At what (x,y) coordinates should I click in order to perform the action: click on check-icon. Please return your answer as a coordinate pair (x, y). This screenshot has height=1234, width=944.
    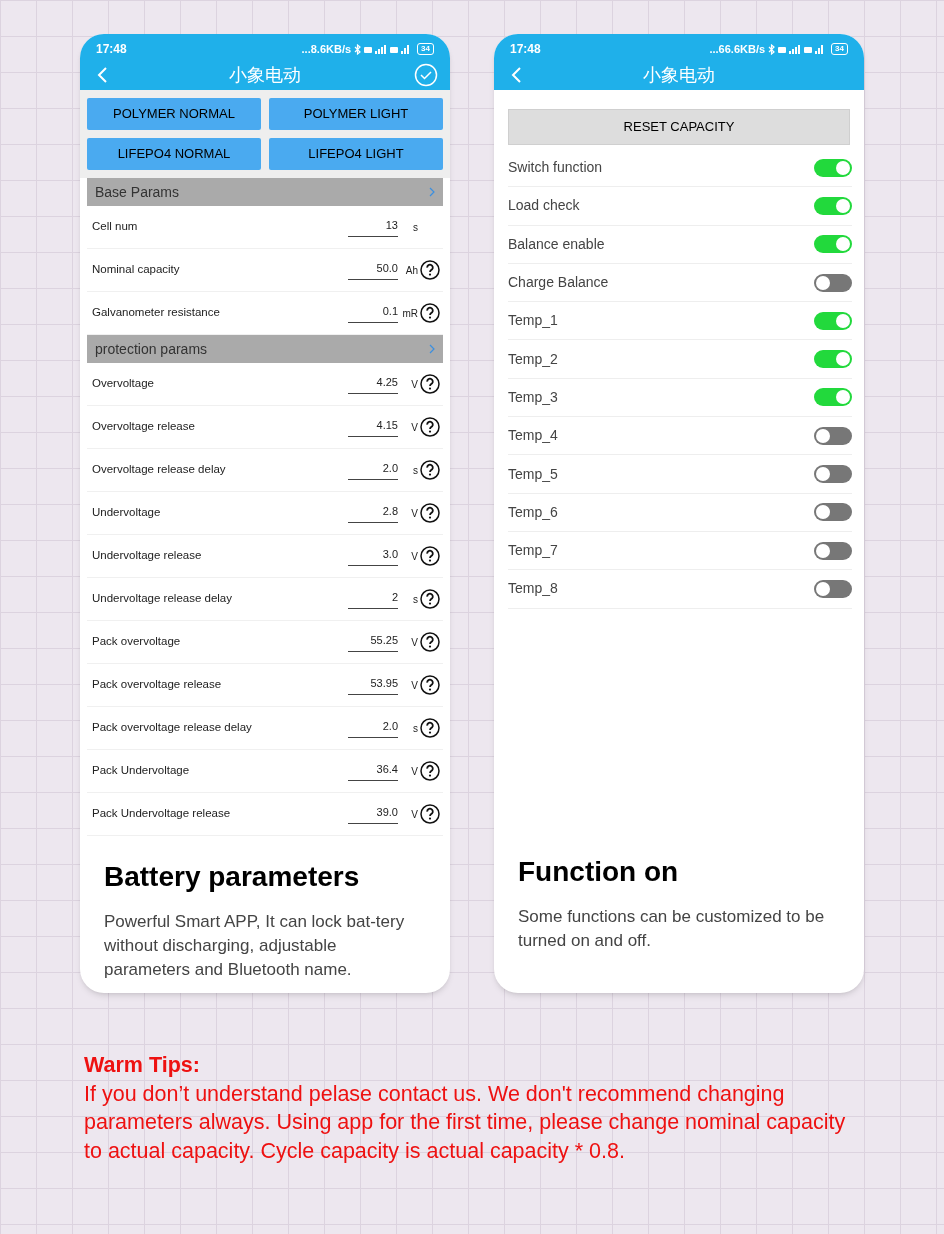
    Looking at the image, I should click on (426, 75).